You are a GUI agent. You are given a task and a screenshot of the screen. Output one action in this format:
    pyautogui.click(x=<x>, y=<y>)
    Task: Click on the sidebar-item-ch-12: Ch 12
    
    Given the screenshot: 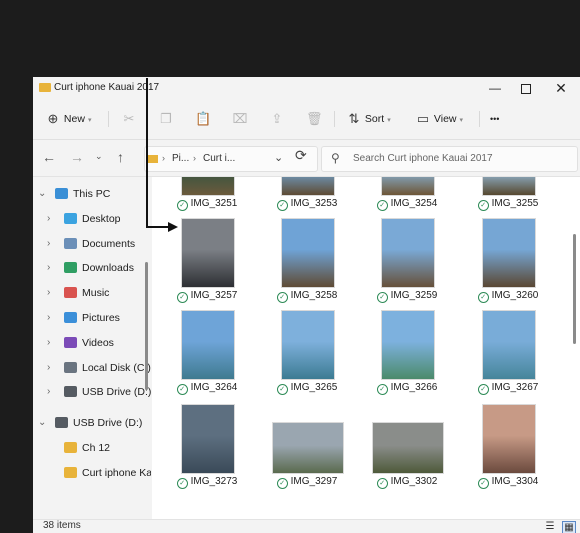 What is the action you would take?
    pyautogui.click(x=92, y=448)
    